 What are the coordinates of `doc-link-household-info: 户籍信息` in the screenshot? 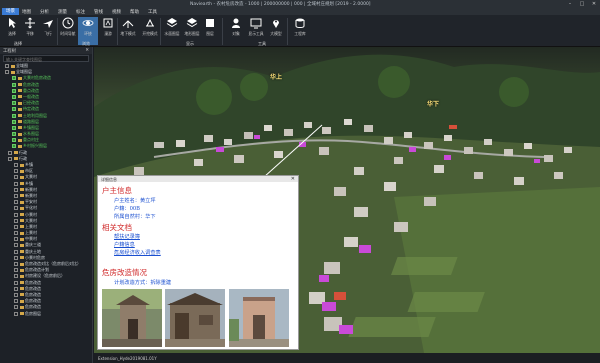 It's located at (124, 244).